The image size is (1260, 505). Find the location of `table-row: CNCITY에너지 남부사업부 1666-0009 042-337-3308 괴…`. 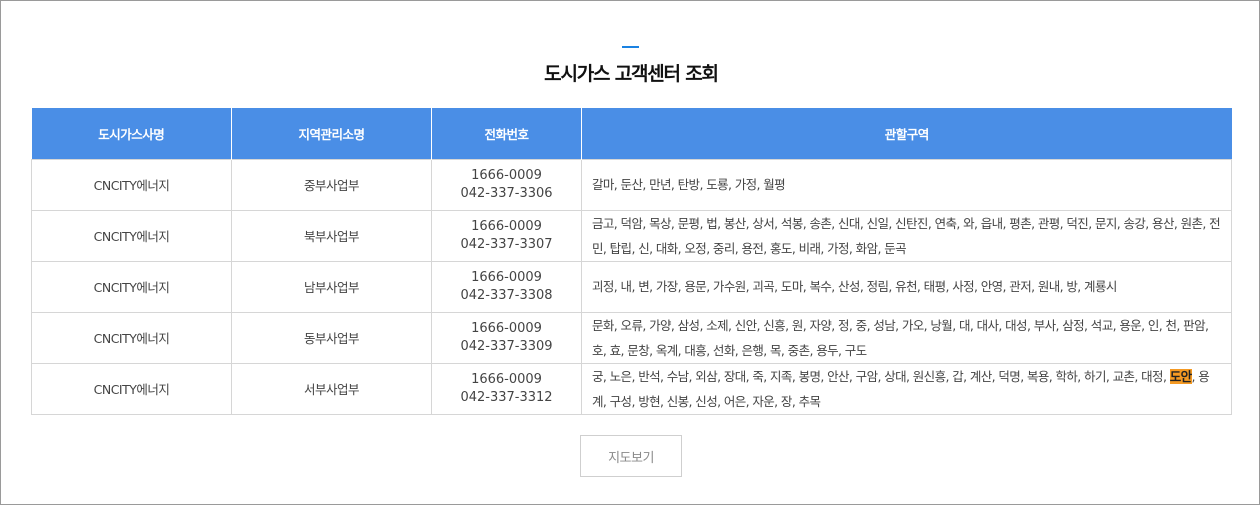

table-row: CNCITY에너지 남부사업부 1666-0009 042-337-3308 괴… is located at coordinates (631, 286).